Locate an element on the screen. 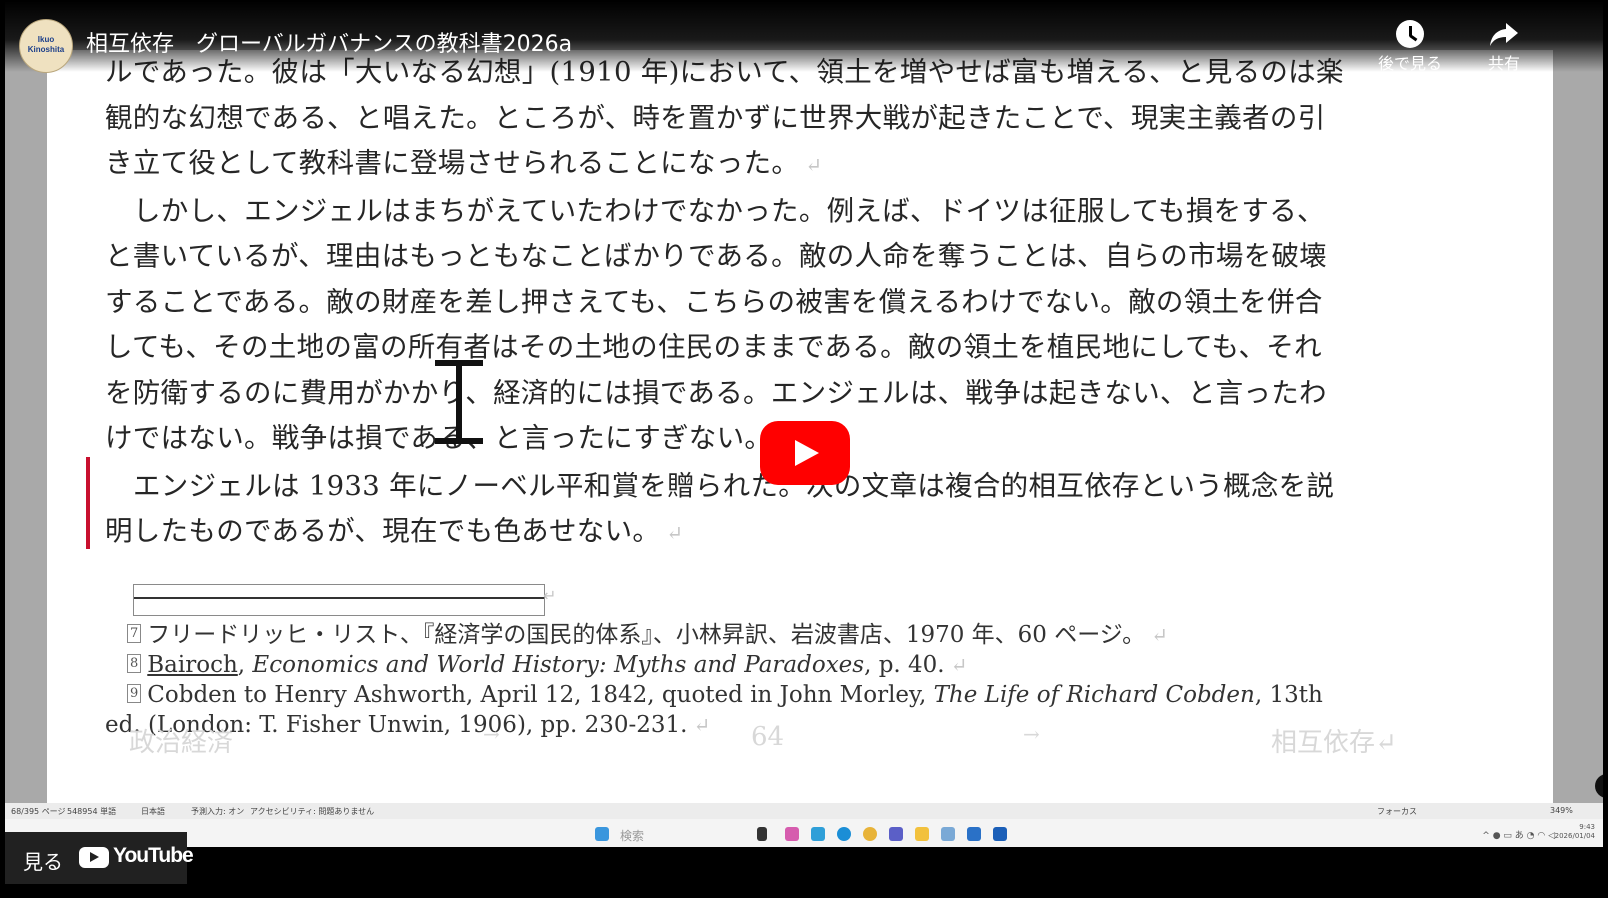 Image resolution: width=1608 pixels, height=898 pixels. taskbar-clock: 9:43 2026/01/04 is located at coordinates (1574, 831).